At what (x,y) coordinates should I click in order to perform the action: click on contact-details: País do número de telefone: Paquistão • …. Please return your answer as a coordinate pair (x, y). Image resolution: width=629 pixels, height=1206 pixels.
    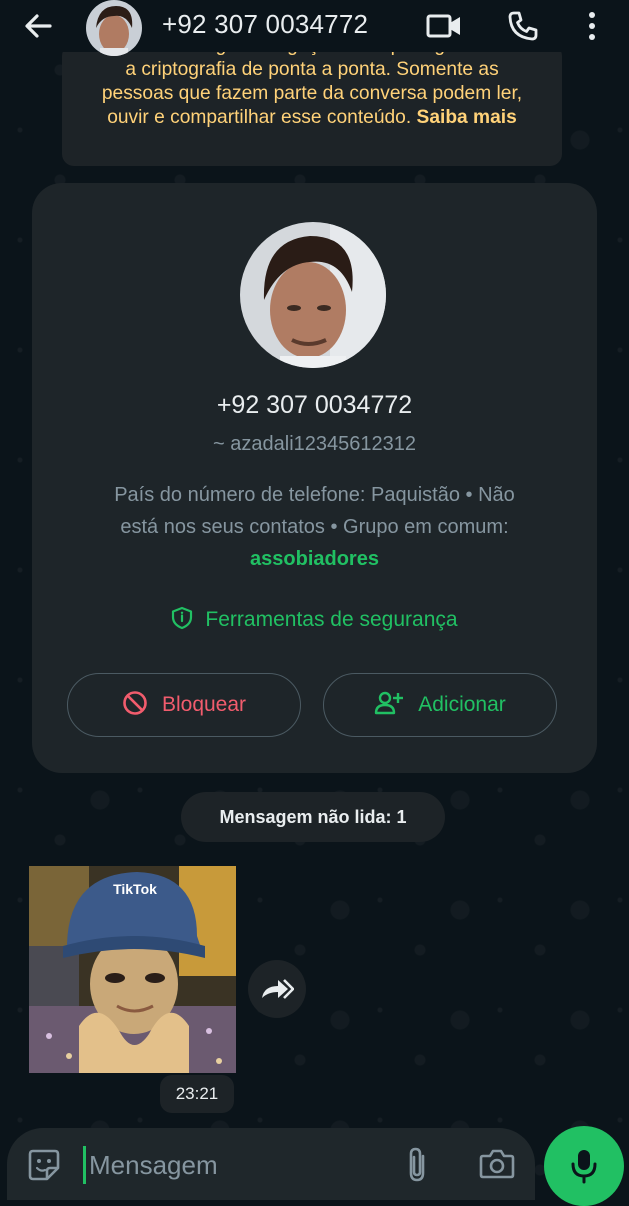
    Looking at the image, I should click on (314, 527).